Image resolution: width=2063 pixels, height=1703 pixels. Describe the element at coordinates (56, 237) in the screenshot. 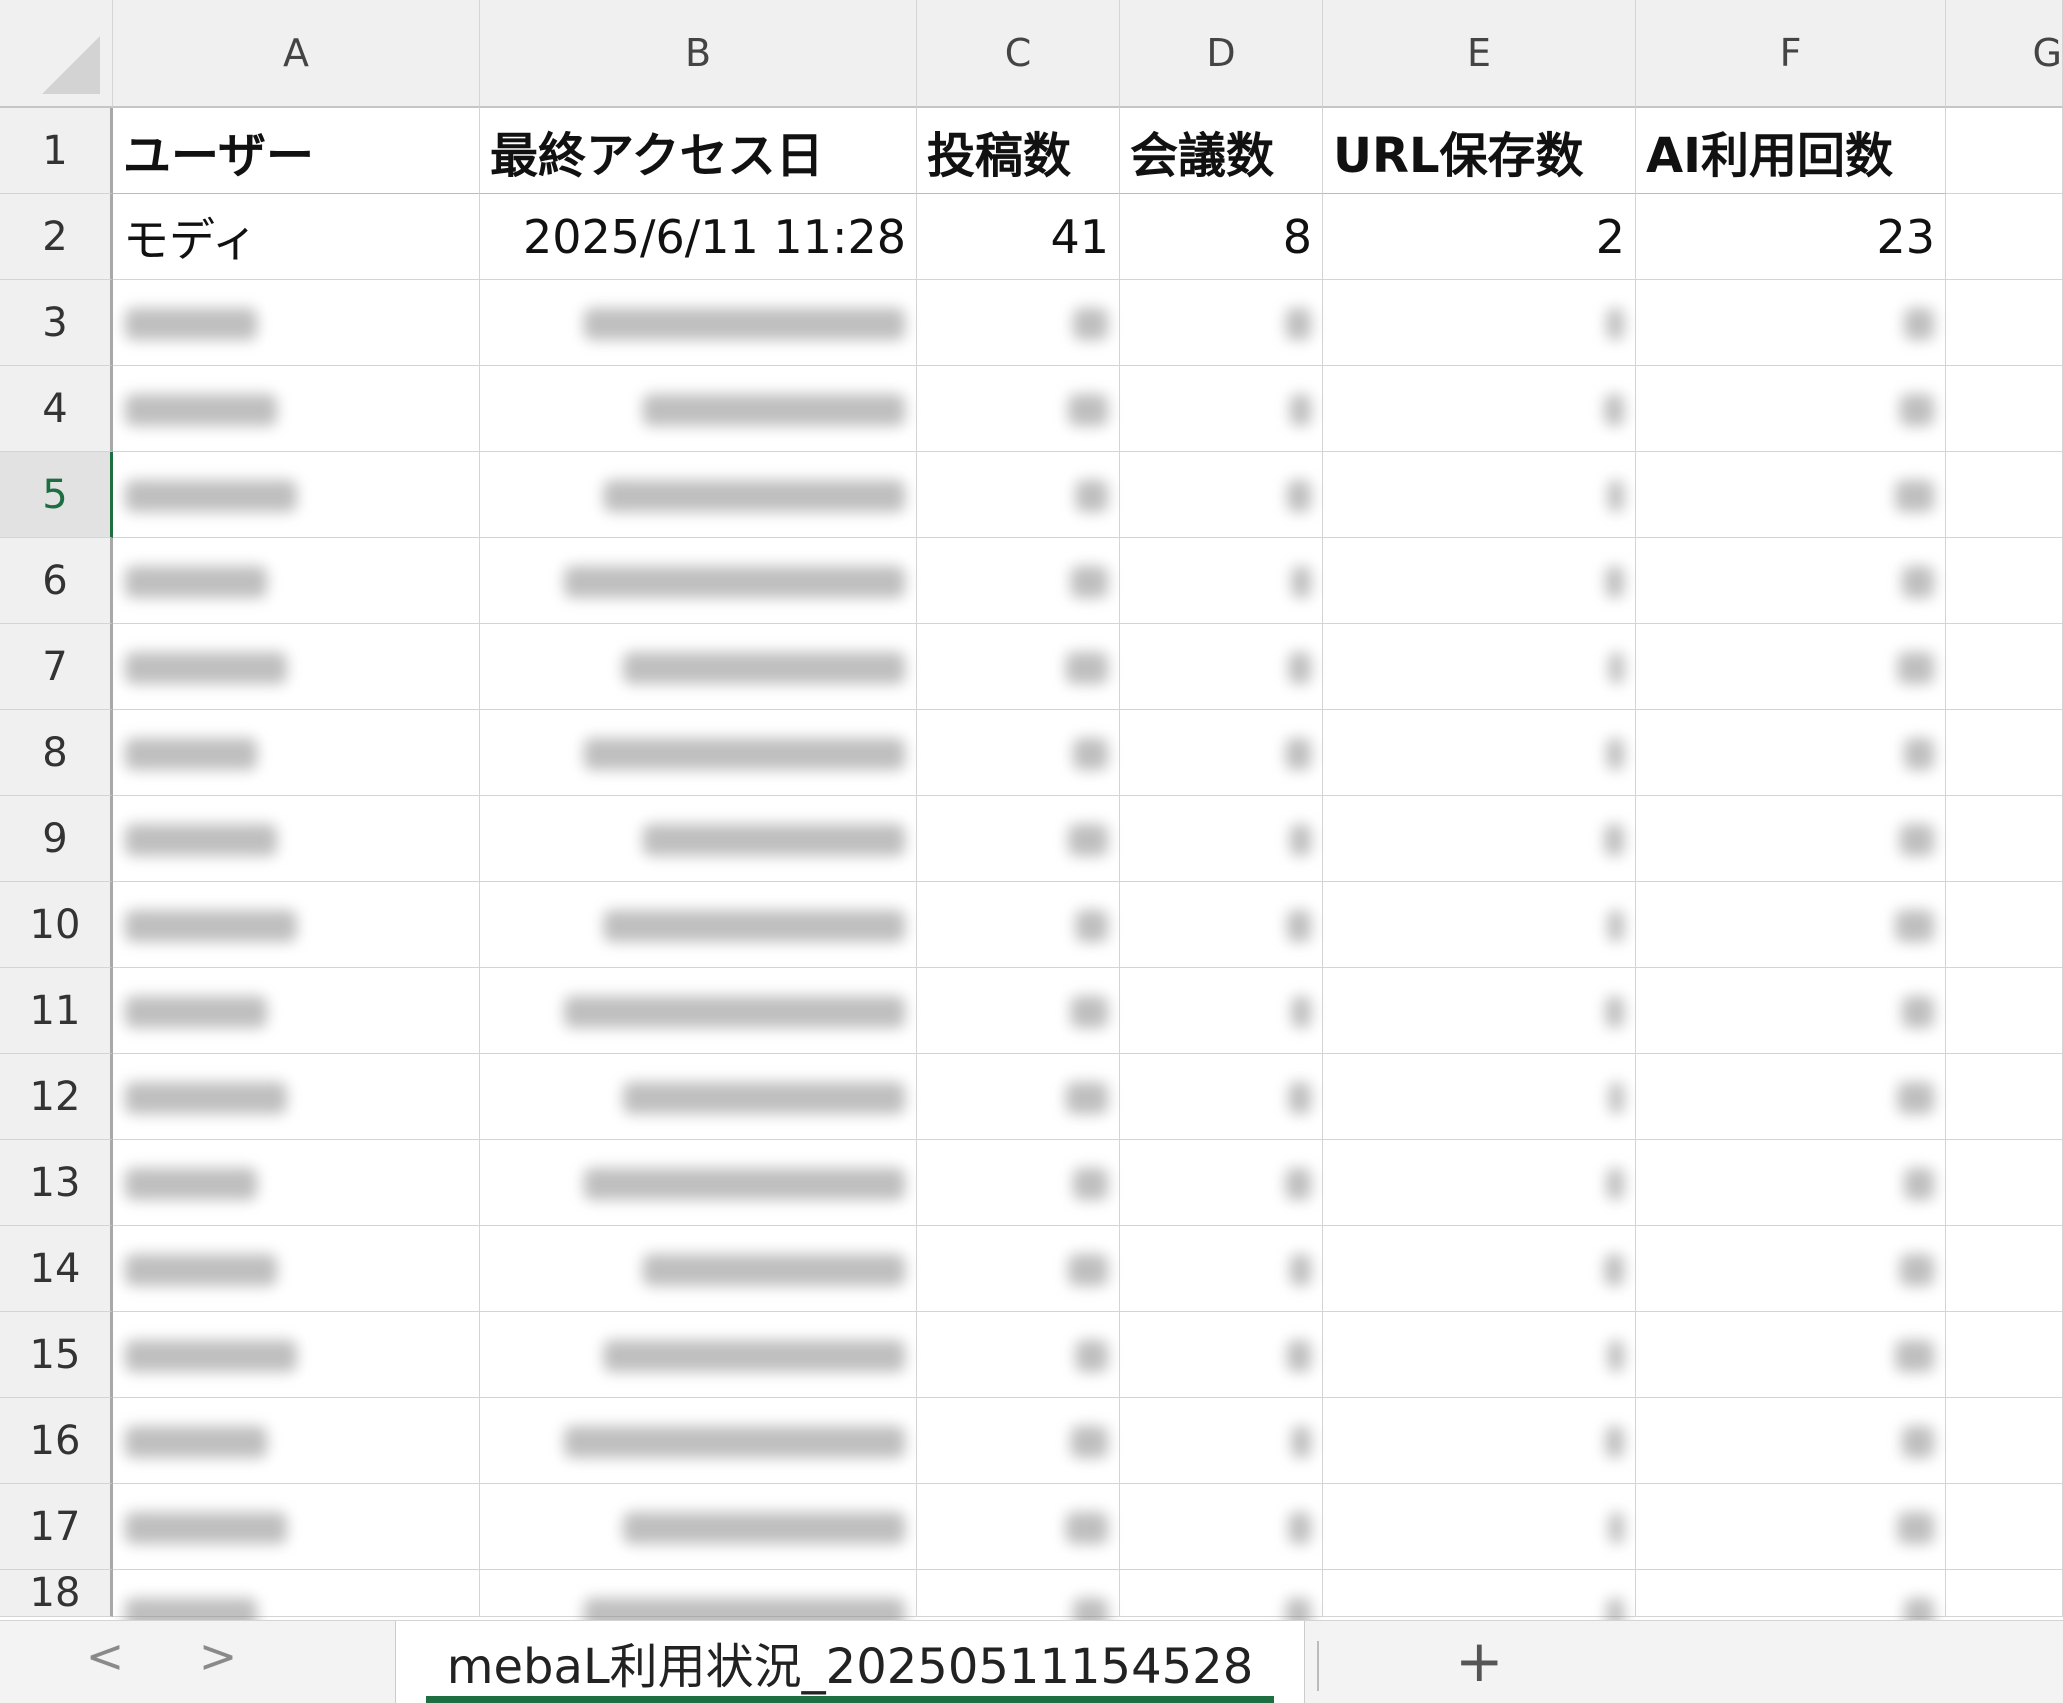

I see `row-header-2: 2` at that location.